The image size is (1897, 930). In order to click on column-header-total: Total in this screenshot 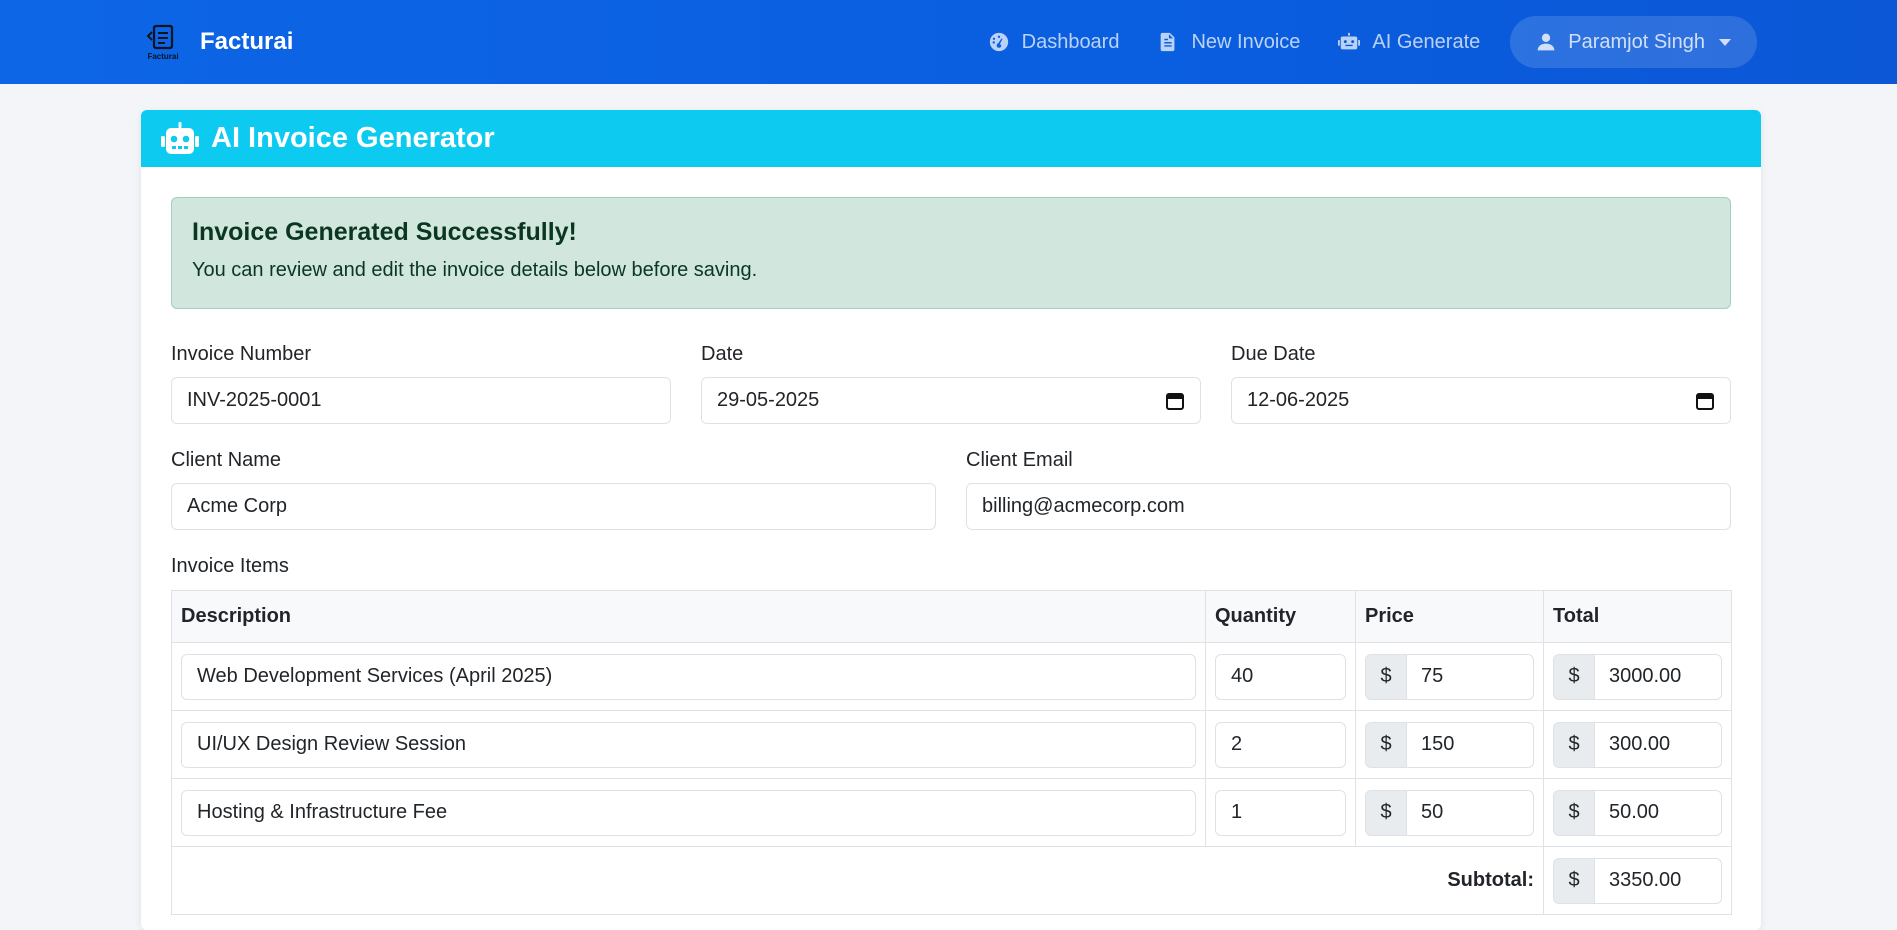, I will do `click(1637, 616)`.